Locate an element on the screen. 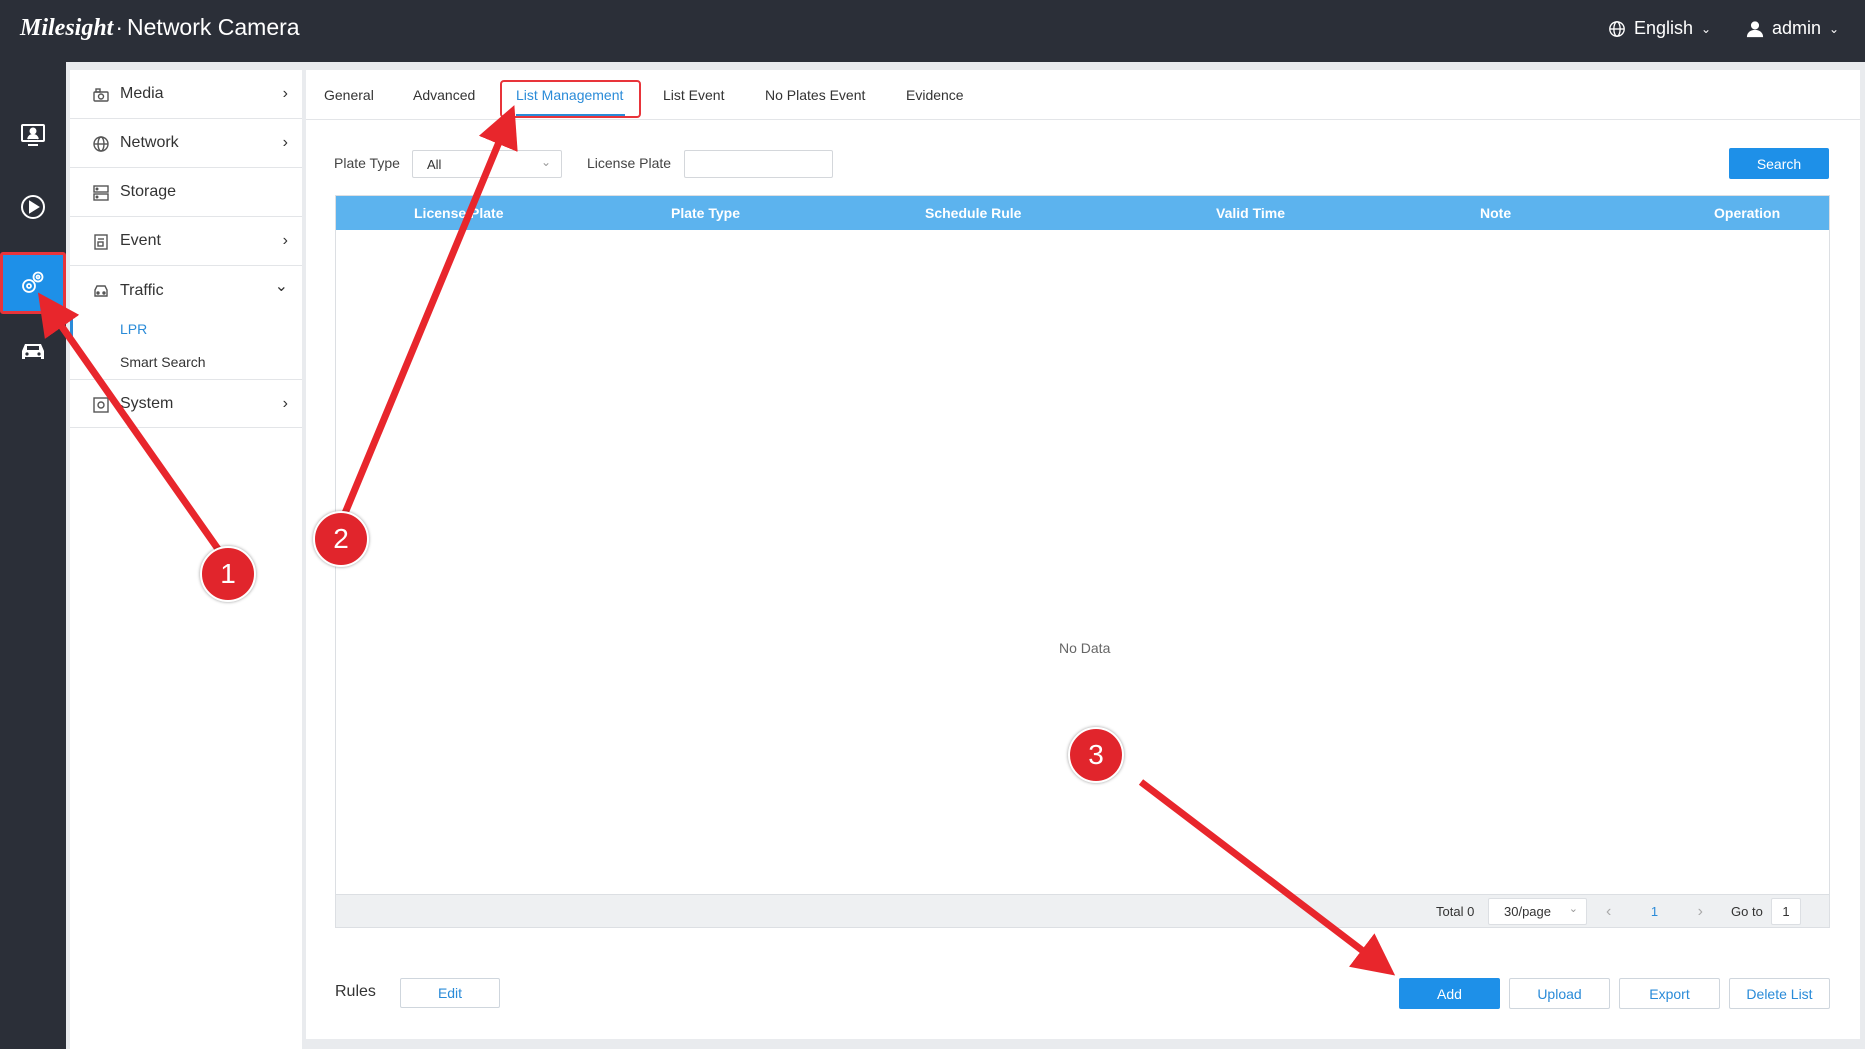  page-nav: ‹ 1 › is located at coordinates (1654, 911).